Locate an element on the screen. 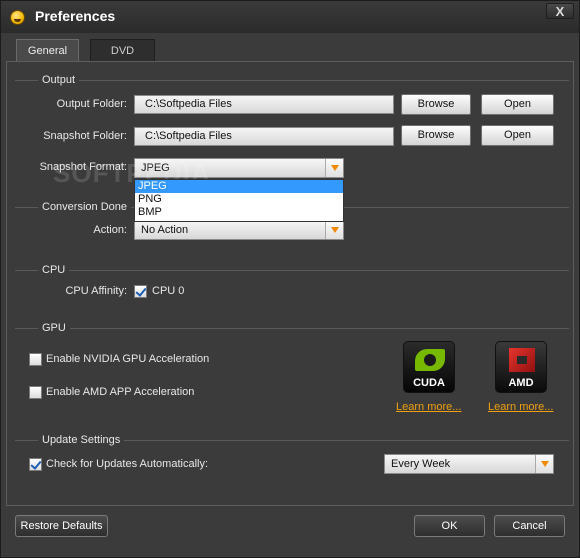 The height and width of the screenshot is (558, 580). section-update-heading: Update Settings is located at coordinates (81, 440).